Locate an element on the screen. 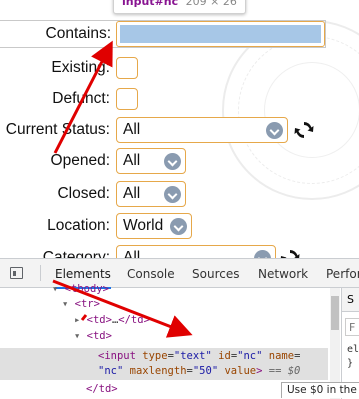 This screenshot has height=399, width=359. dom-line-selected: <input type="text" id="nc" name= is located at coordinates (199, 356).